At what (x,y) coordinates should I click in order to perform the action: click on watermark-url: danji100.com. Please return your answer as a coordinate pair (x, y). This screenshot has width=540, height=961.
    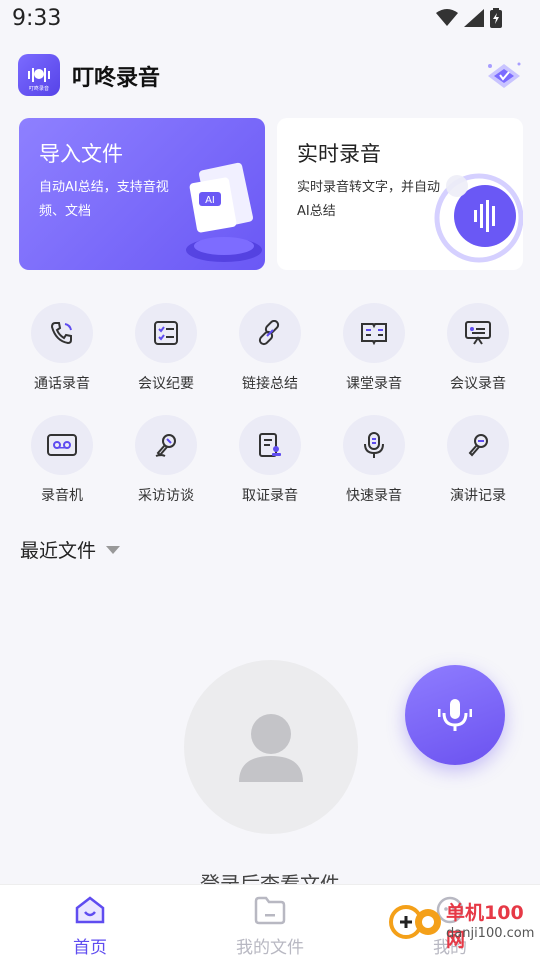
    Looking at the image, I should click on (490, 933).